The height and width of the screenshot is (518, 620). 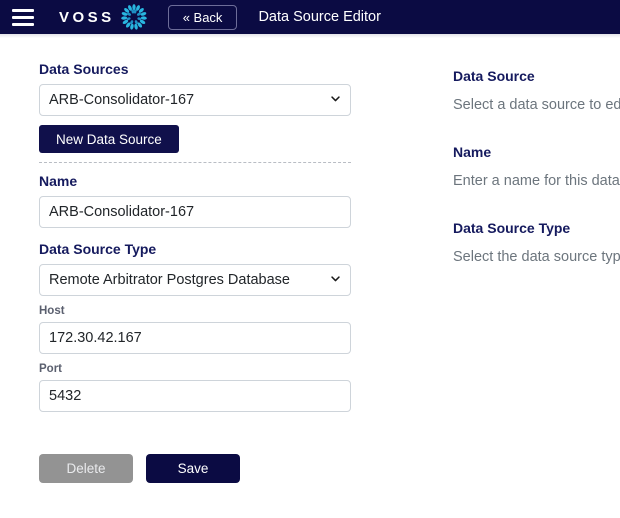 What do you see at coordinates (109, 139) in the screenshot?
I see `new-data-source-button: New Data Source` at bounding box center [109, 139].